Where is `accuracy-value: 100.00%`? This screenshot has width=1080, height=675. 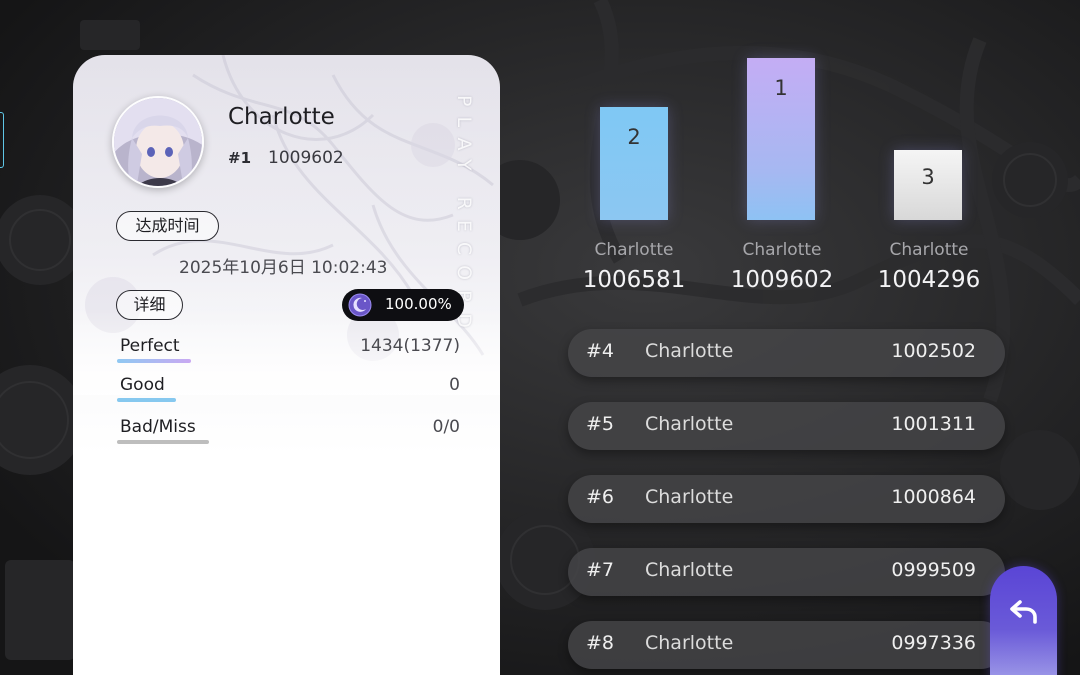
accuracy-value: 100.00% is located at coordinates (418, 304).